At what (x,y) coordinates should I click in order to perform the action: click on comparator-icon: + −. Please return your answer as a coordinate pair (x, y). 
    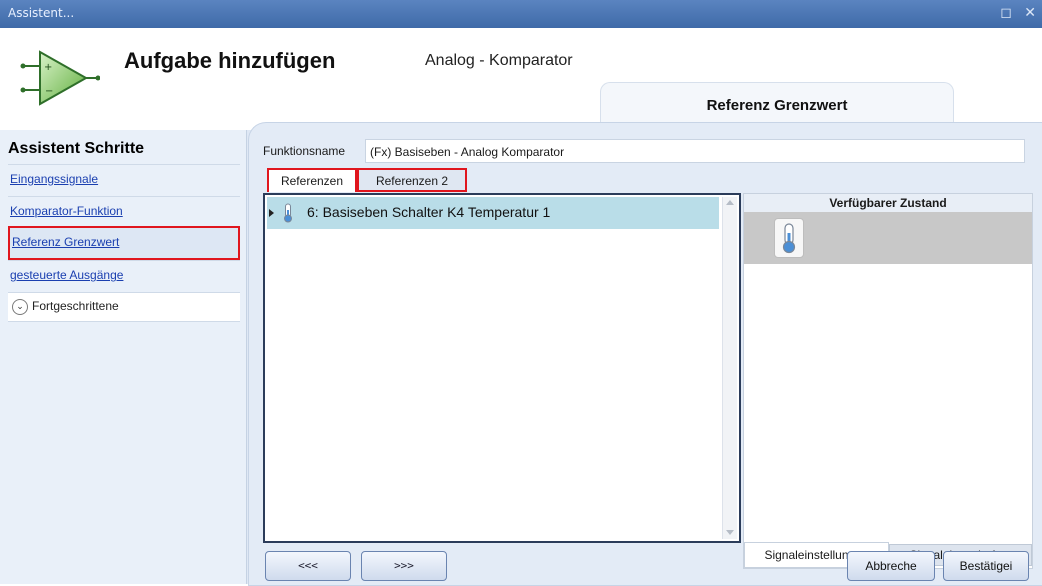
    Looking at the image, I should click on (60, 78).